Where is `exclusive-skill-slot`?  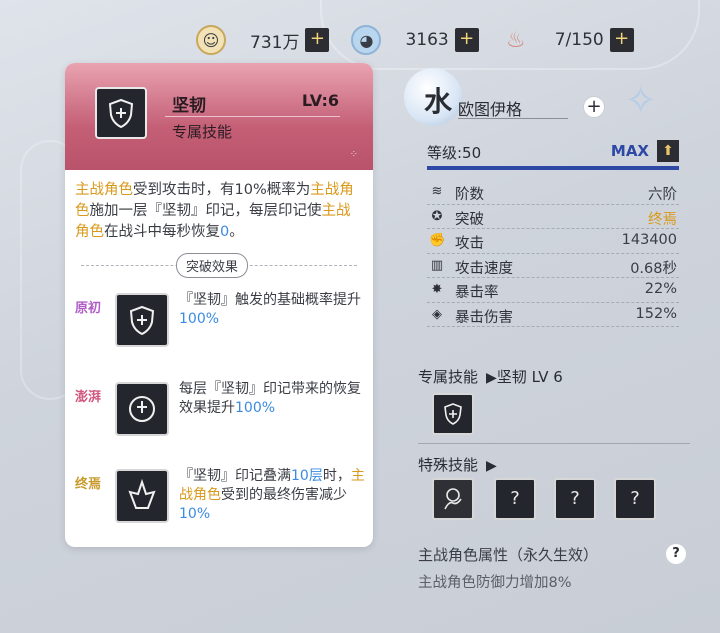
exclusive-skill-slot is located at coordinates (453, 414).